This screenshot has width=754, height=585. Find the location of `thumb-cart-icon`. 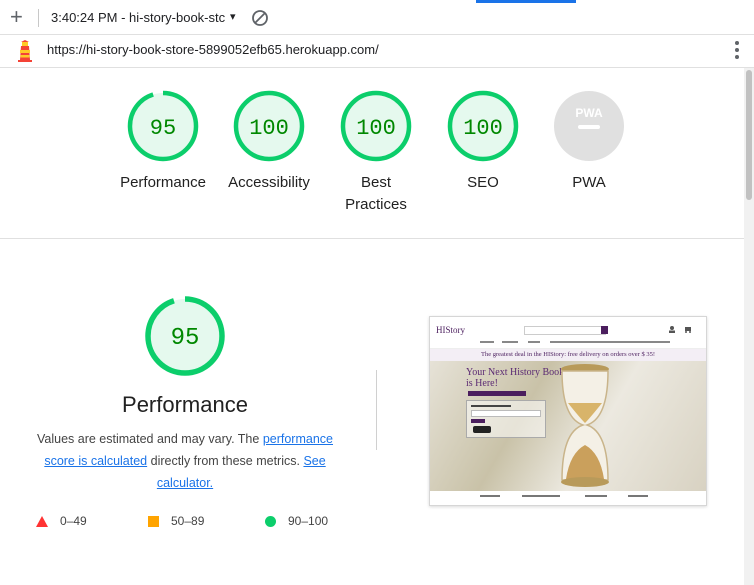

thumb-cart-icon is located at coordinates (688, 330).